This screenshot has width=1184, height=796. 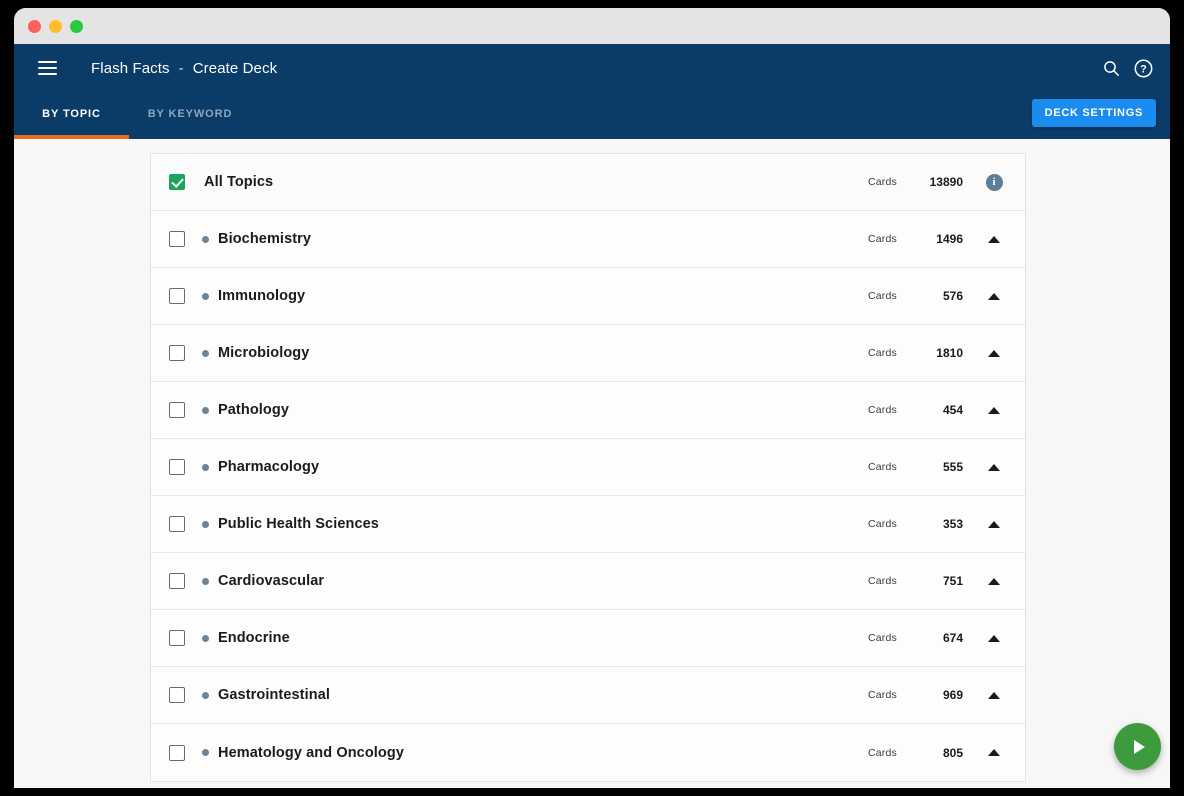 I want to click on cards-count: 1810, so click(x=949, y=353).